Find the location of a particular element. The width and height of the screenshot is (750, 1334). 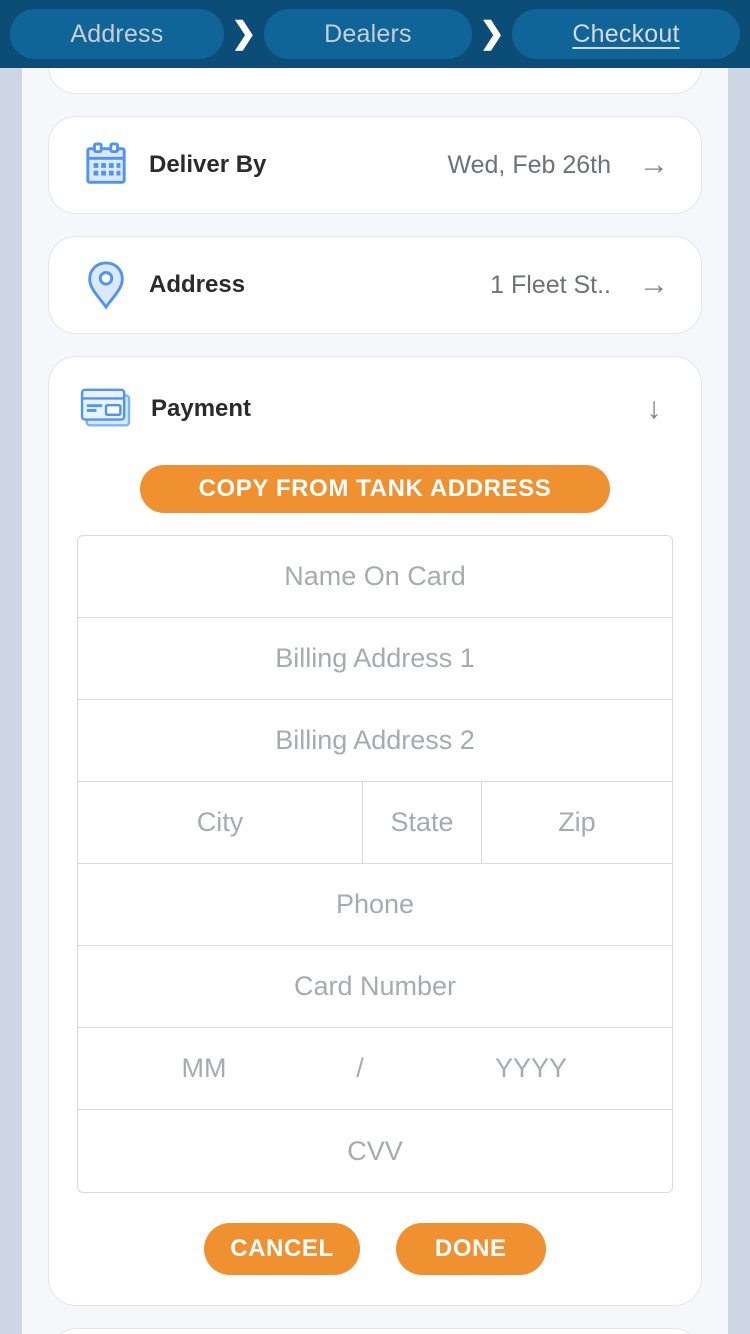

map-pin-icon is located at coordinates (106, 285).